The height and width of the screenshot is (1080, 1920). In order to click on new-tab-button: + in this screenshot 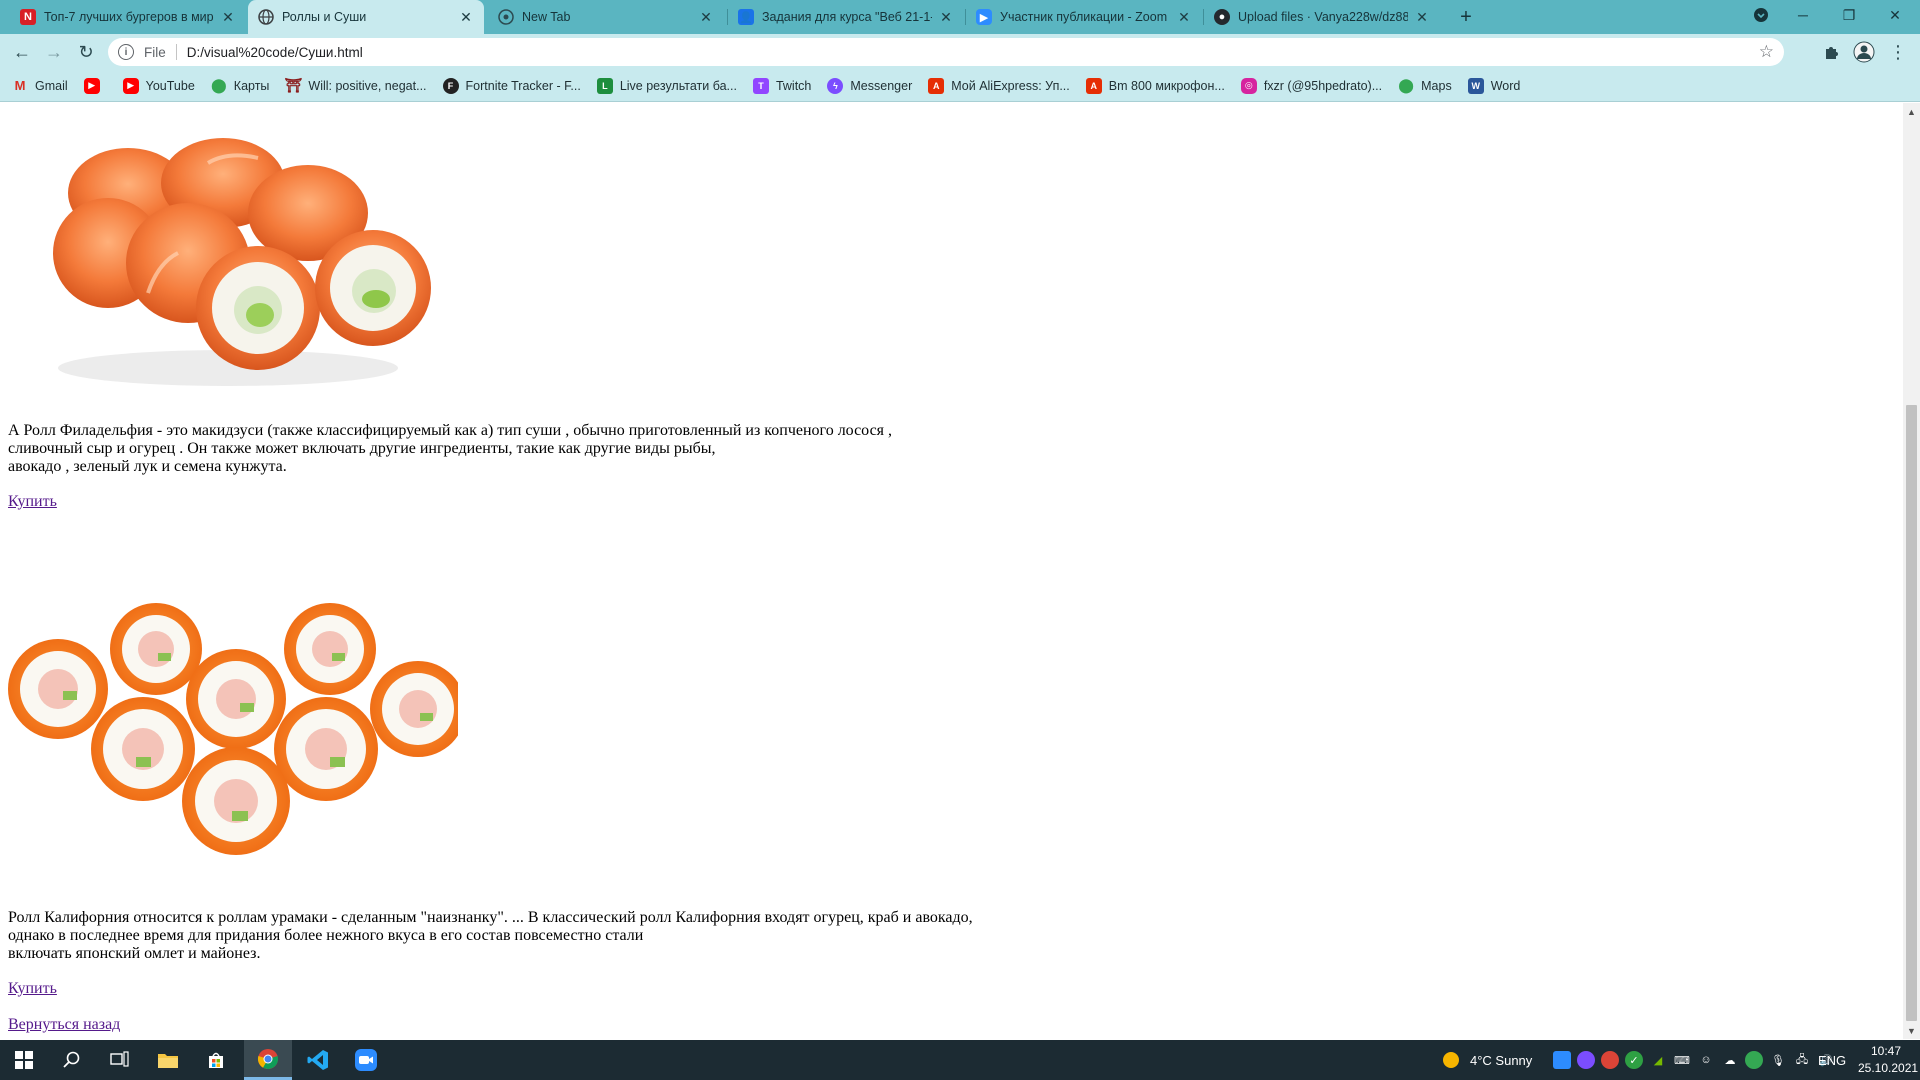, I will do `click(1466, 17)`.